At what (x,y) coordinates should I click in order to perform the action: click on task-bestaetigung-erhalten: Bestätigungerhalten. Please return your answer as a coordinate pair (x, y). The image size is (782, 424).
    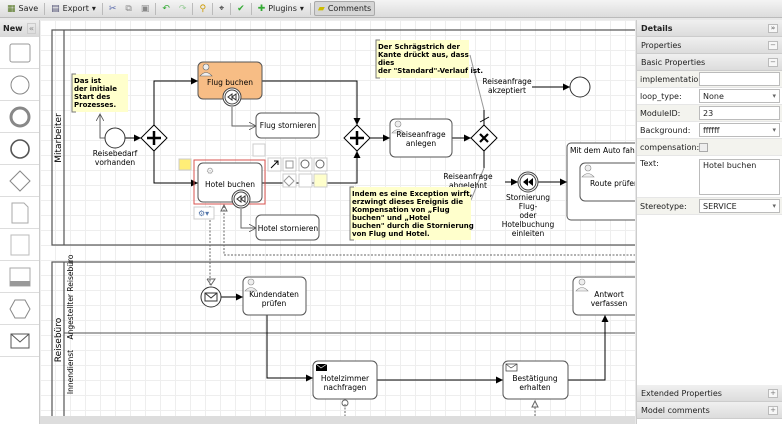
    Looking at the image, I should click on (535, 380).